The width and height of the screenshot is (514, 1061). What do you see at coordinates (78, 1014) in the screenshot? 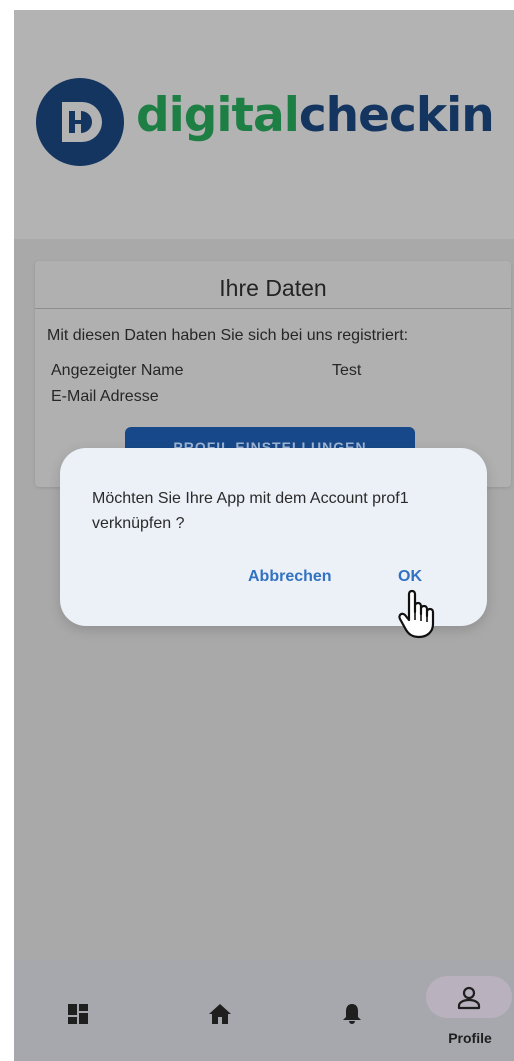
I see `dashboard-icon` at bounding box center [78, 1014].